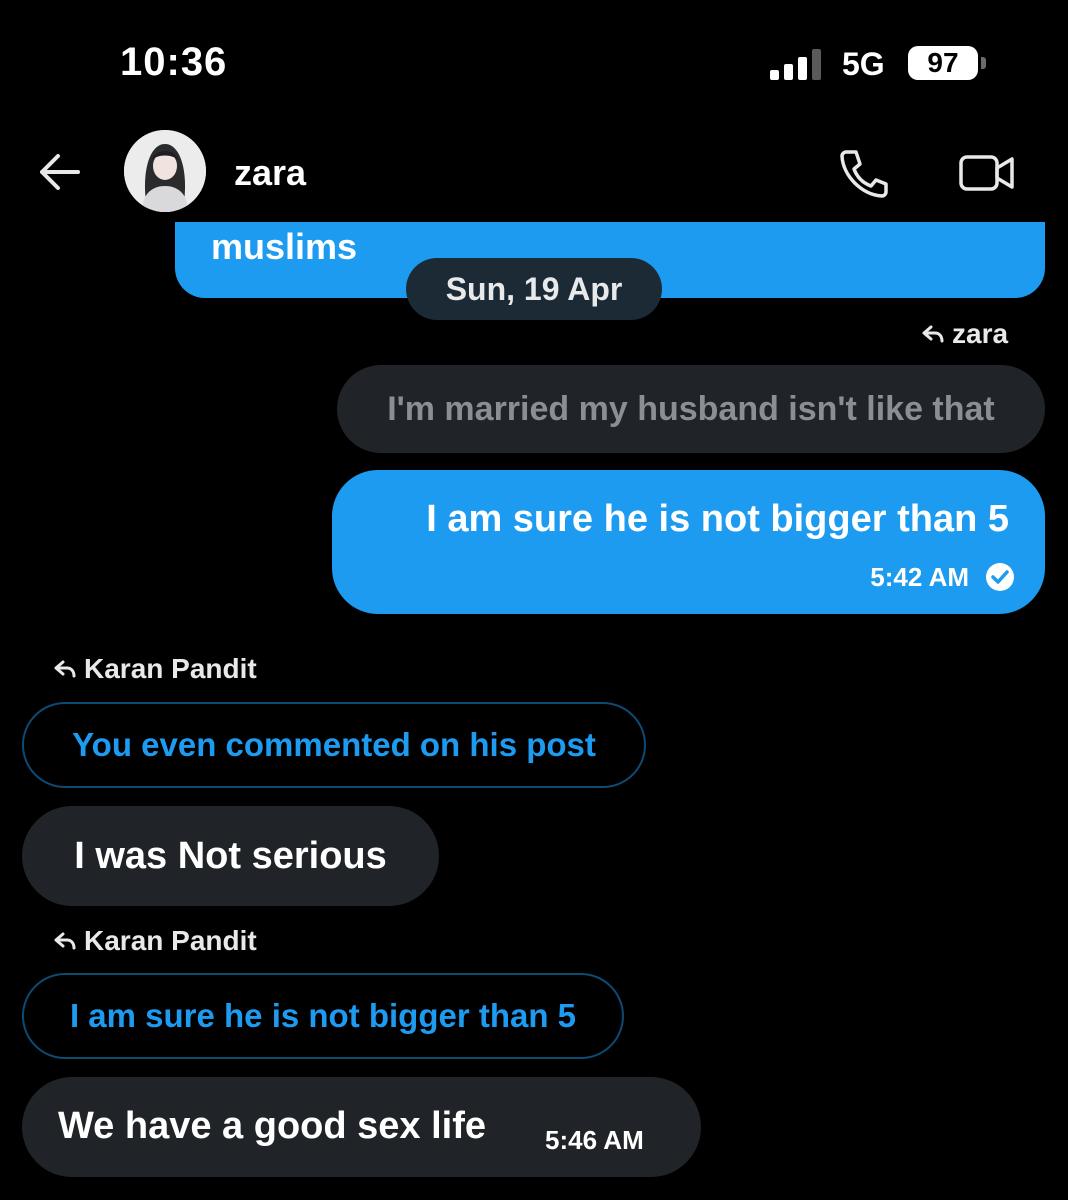 This screenshot has height=1200, width=1068. Describe the element at coordinates (174, 62) in the screenshot. I see `status-time: 10:36` at that location.